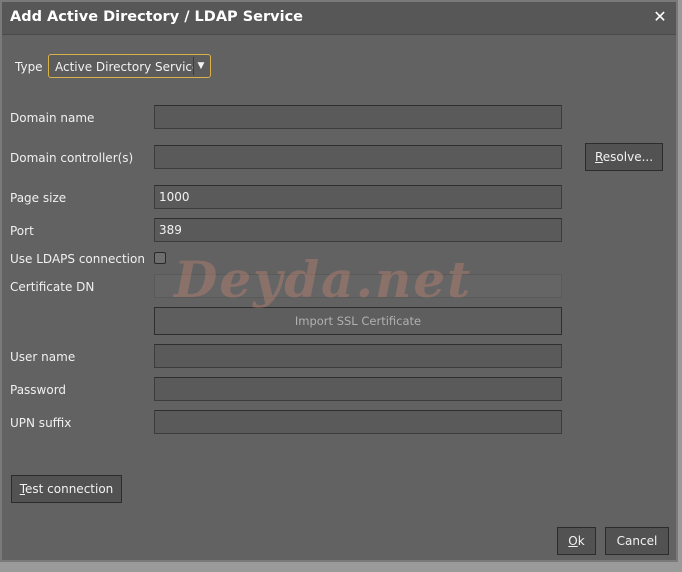  I want to click on password-label: Password, so click(38, 390).